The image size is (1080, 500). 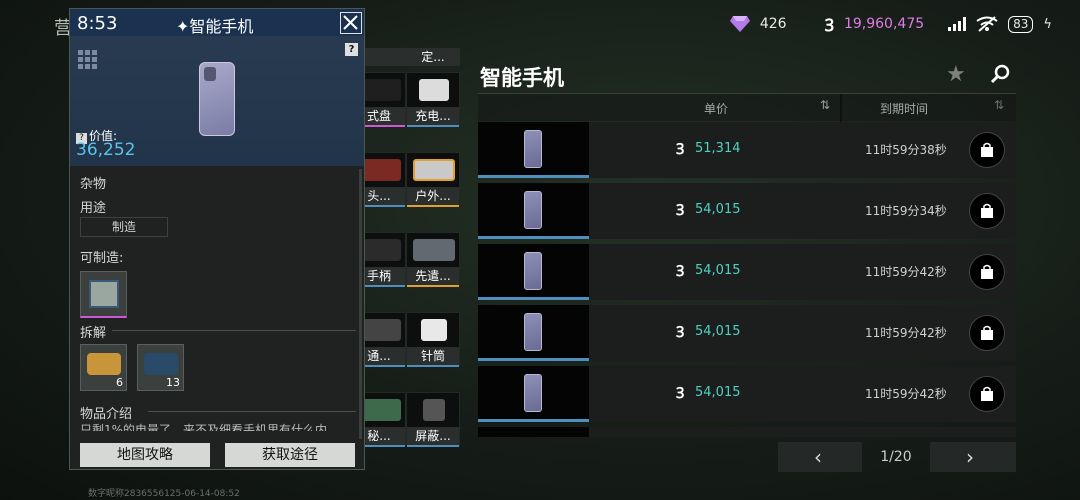 What do you see at coordinates (93, 184) in the screenshot?
I see `item-category: 杂物` at bounding box center [93, 184].